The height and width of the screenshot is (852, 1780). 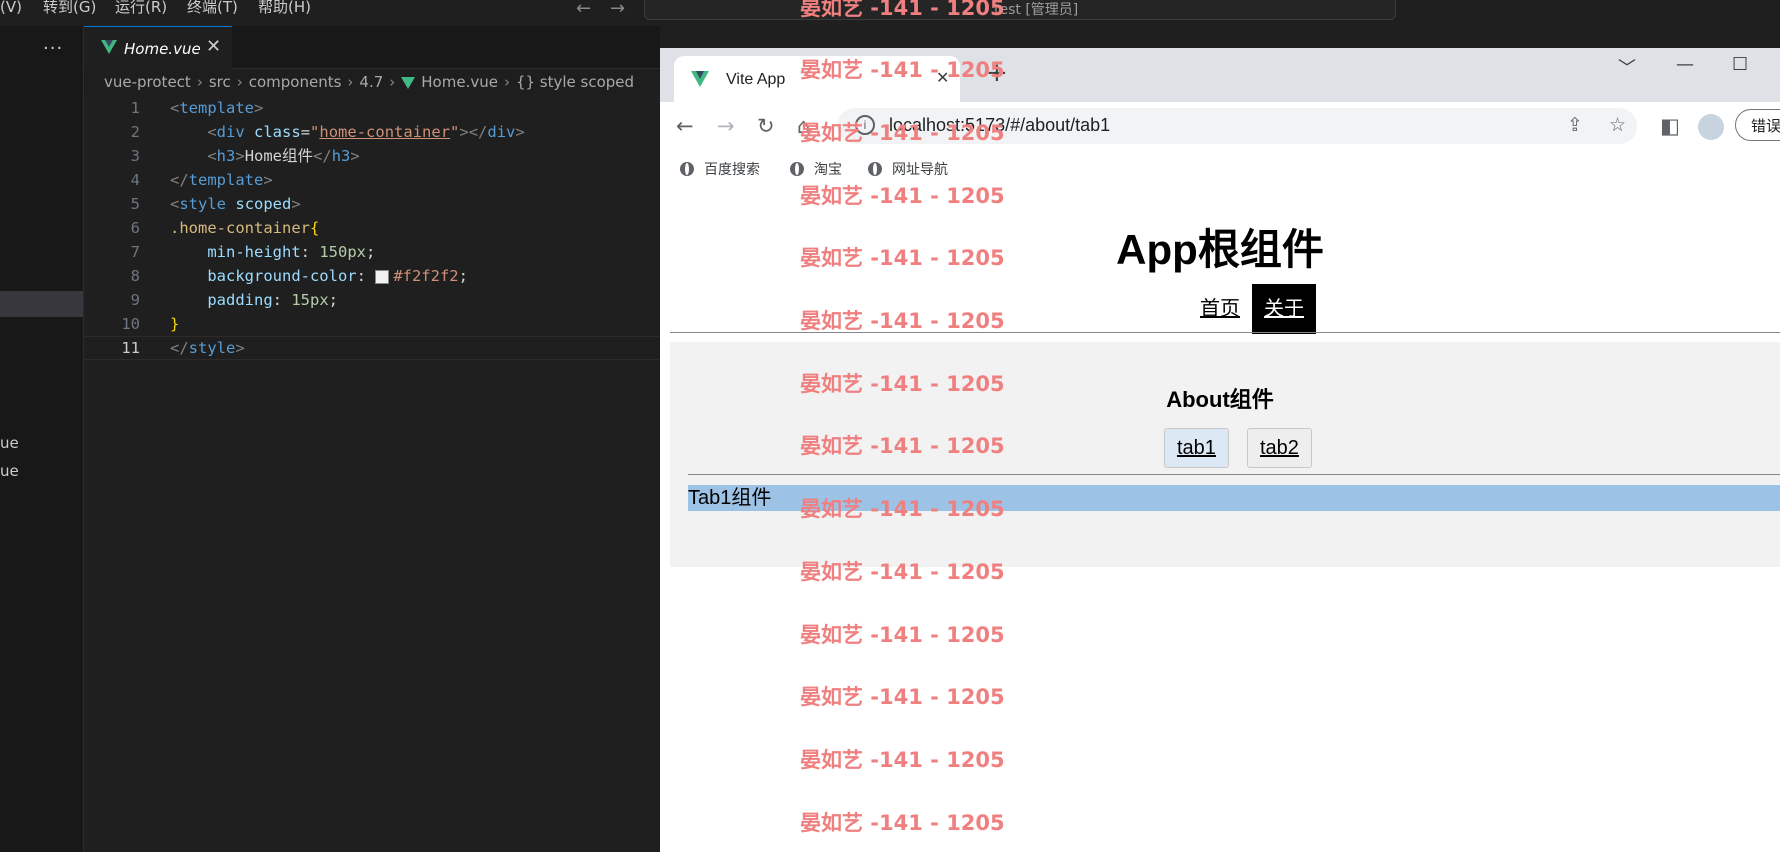 I want to click on forward-arrow-icon: →, so click(x=617, y=9).